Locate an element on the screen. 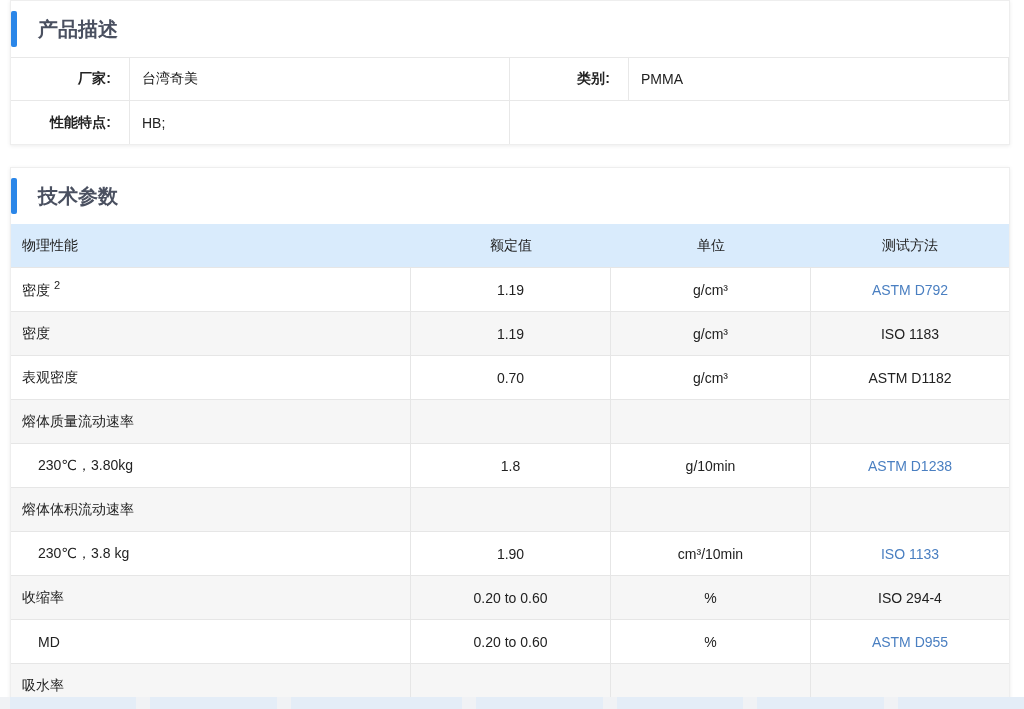  test-method-link: ASTM D955 is located at coordinates (910, 641).